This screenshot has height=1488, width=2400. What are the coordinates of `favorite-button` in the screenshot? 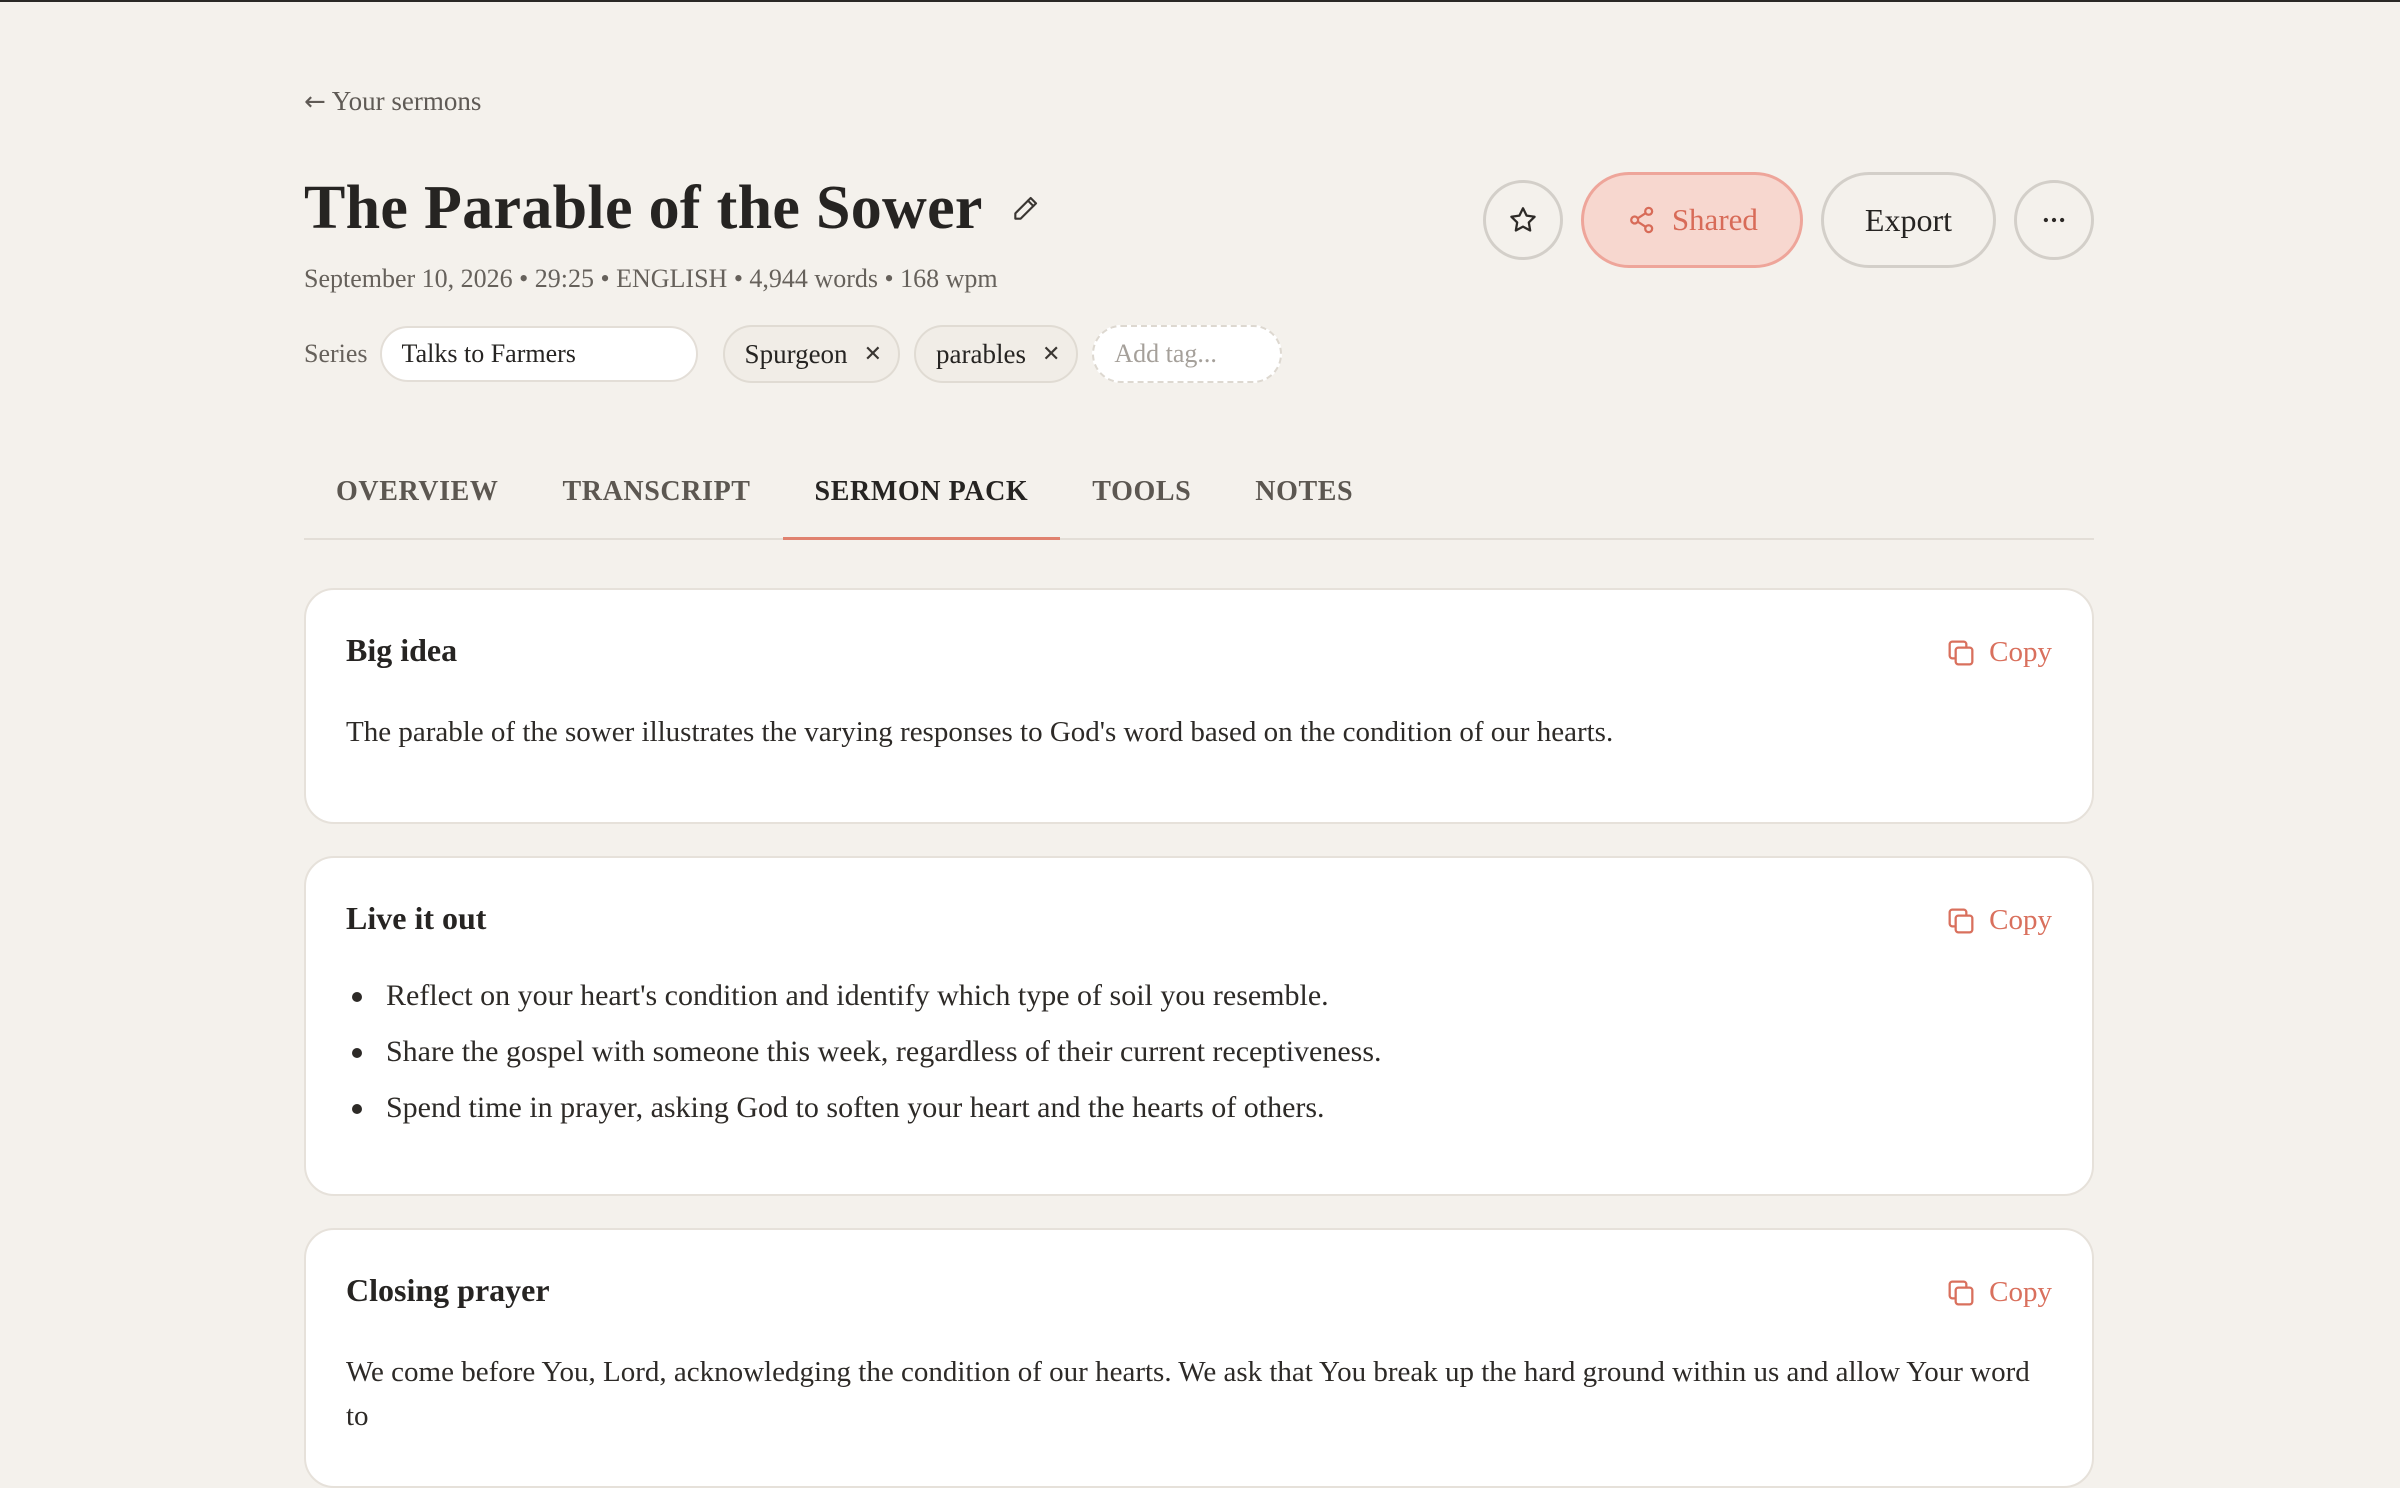 It's located at (1522, 220).